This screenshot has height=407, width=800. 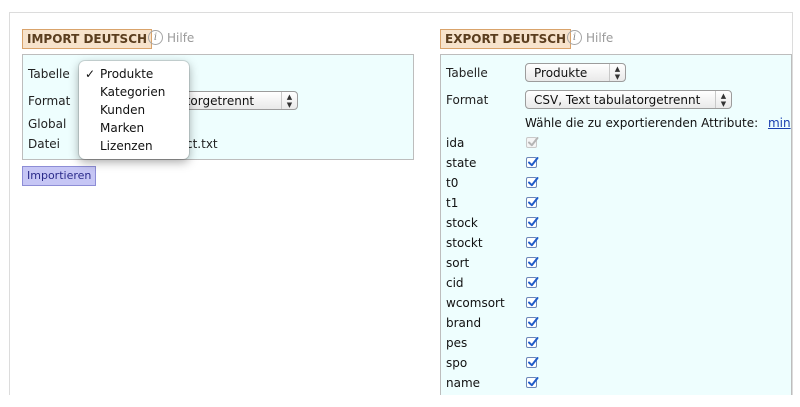 I want to click on import-global-label: Global, so click(x=47, y=124).